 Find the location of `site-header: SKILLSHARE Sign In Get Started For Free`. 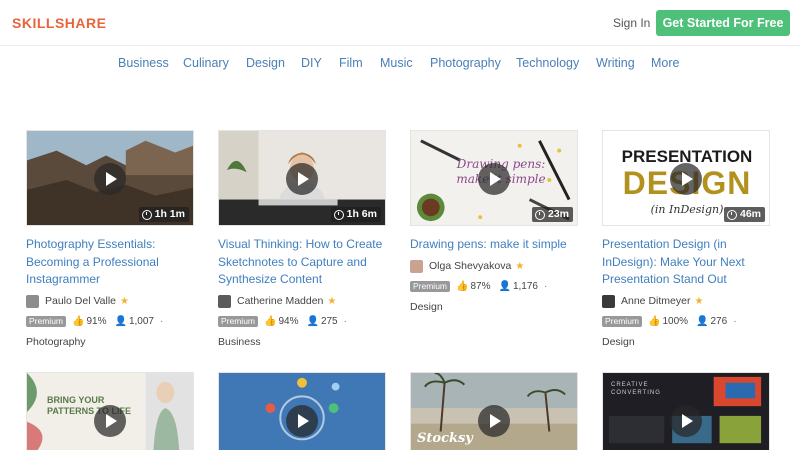

site-header: SKILLSHARE Sign In Get Started For Free is located at coordinates (400, 23).